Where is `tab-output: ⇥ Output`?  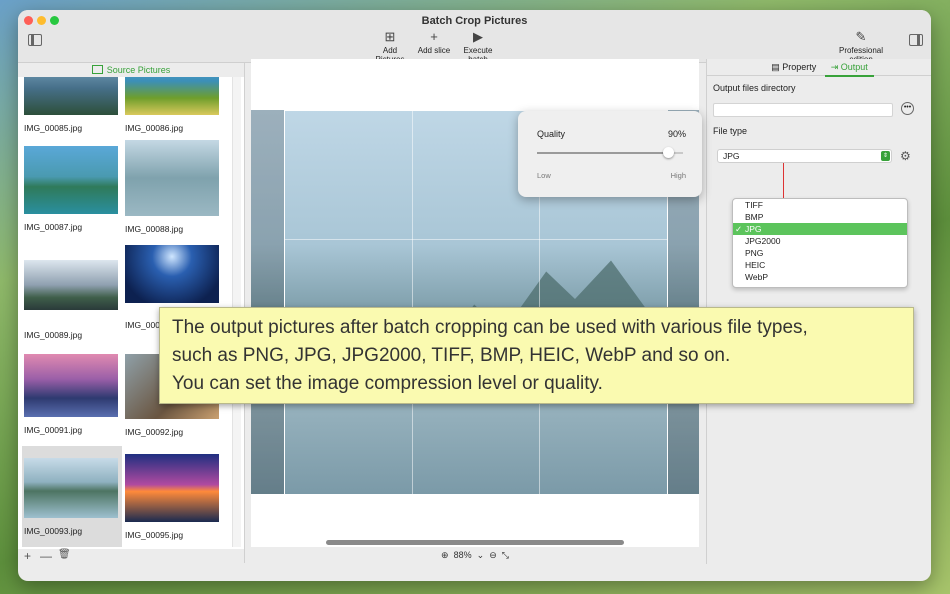 tab-output: ⇥ Output is located at coordinates (849, 68).